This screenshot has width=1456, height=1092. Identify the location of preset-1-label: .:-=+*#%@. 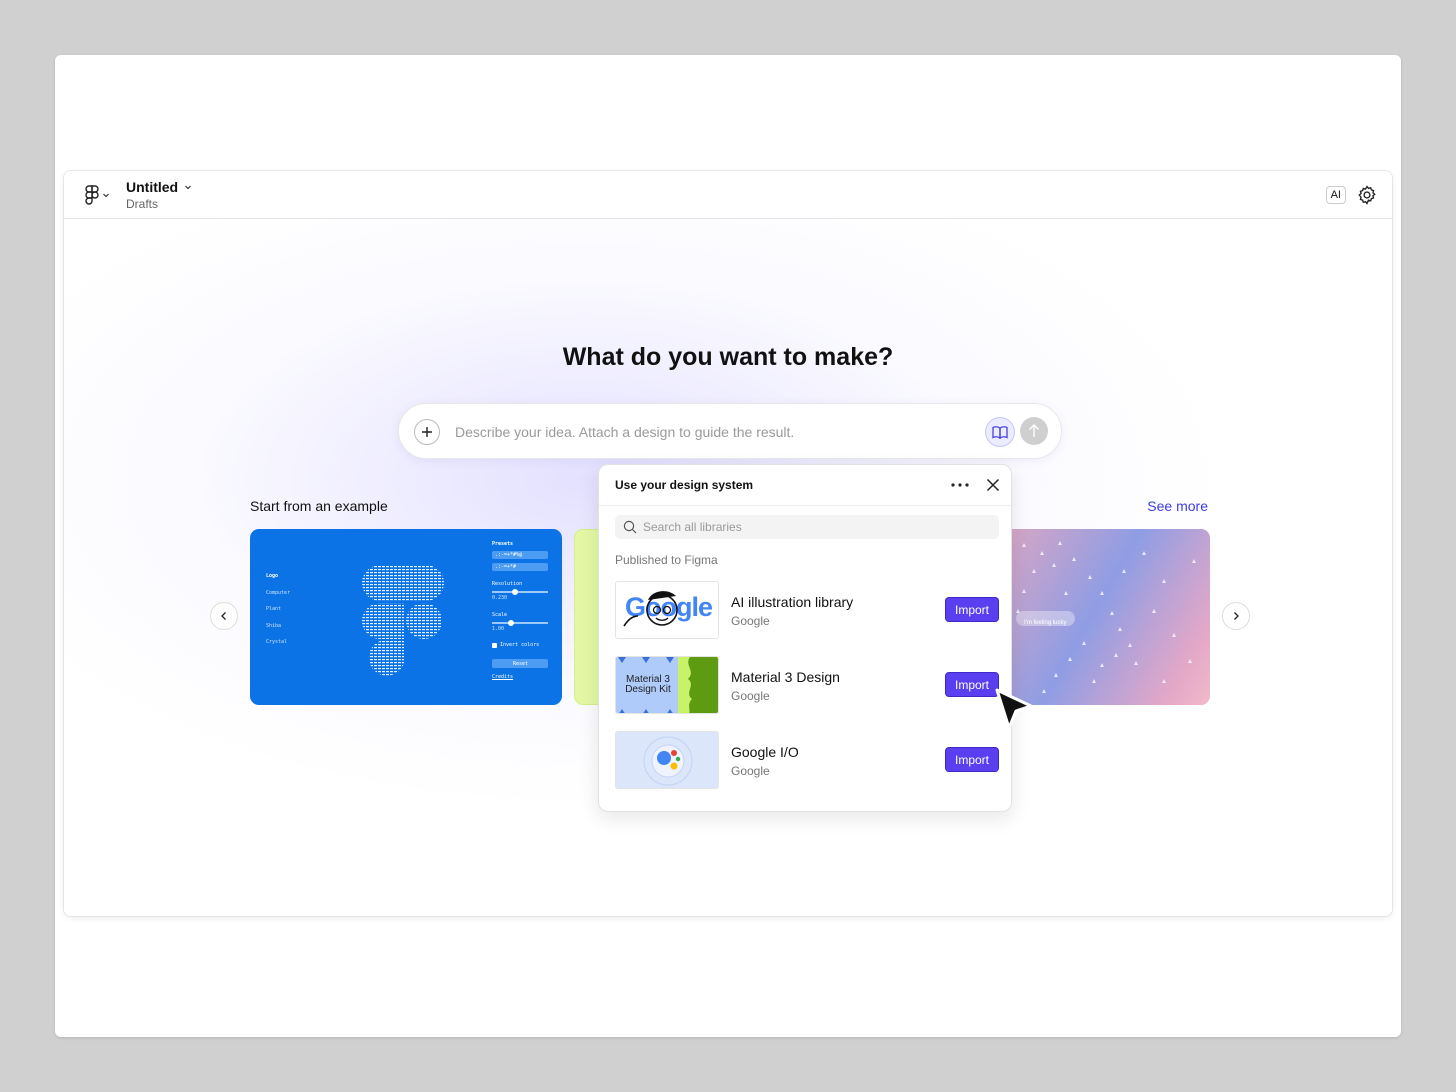
(509, 555).